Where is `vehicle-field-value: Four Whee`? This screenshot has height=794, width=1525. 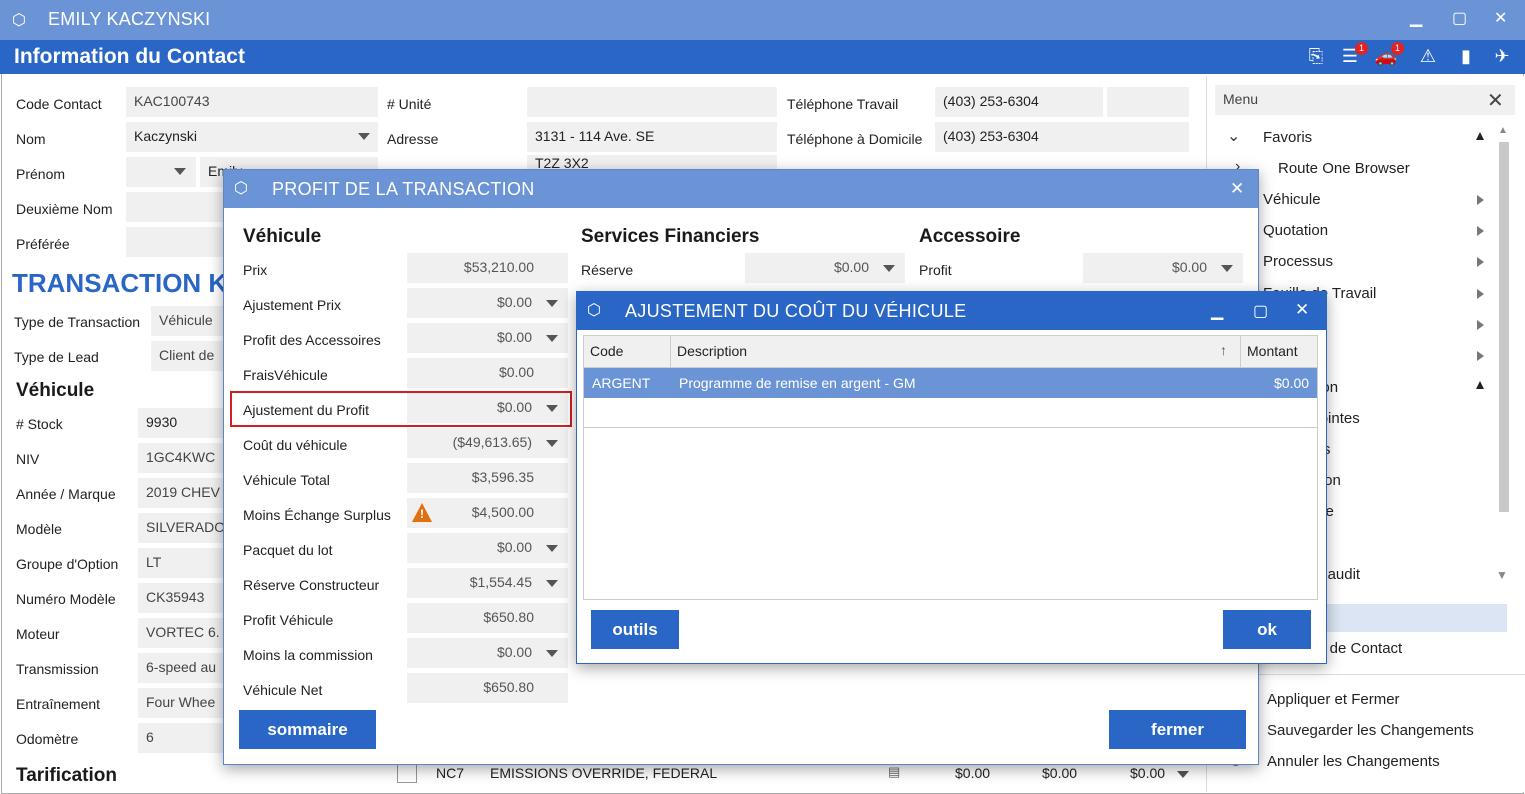 vehicle-field-value: Four Whee is located at coordinates (181, 703).